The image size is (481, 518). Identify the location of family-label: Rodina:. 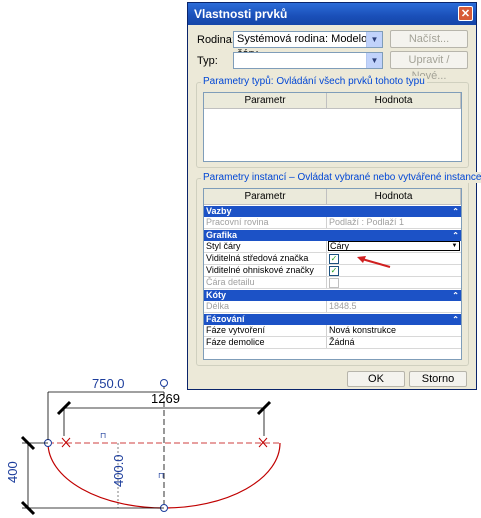
(216, 40).